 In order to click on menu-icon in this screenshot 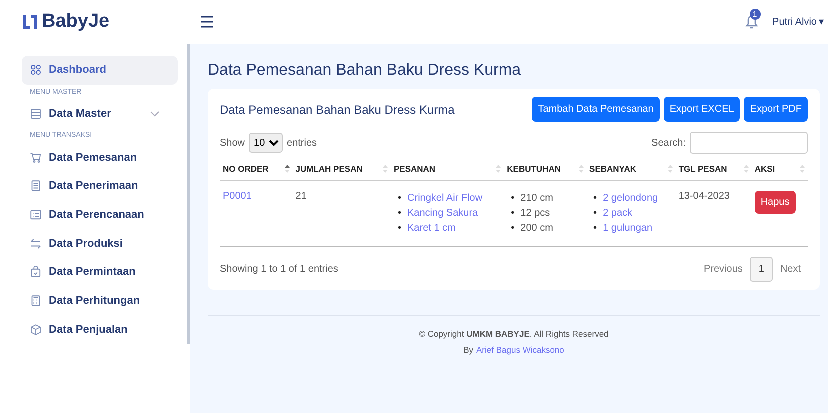, I will do `click(207, 22)`.